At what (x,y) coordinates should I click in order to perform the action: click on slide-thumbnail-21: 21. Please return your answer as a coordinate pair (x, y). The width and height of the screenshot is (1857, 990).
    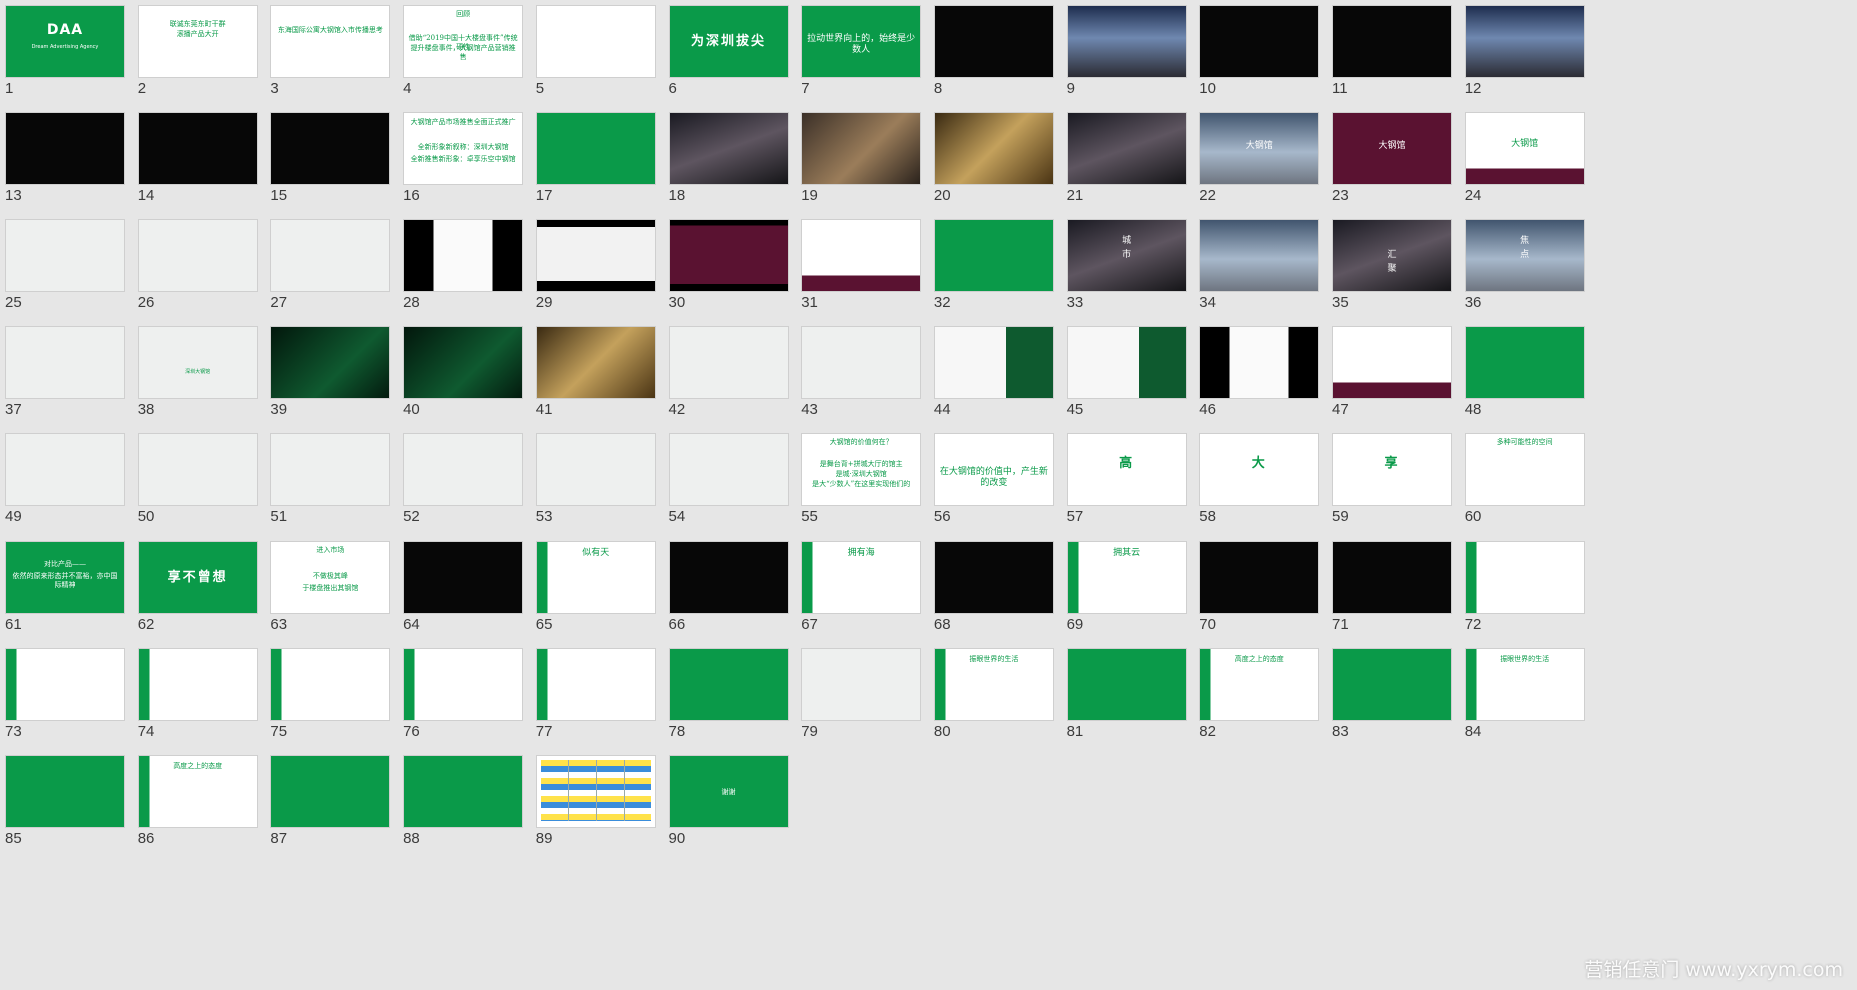
    Looking at the image, I should click on (1130, 166).